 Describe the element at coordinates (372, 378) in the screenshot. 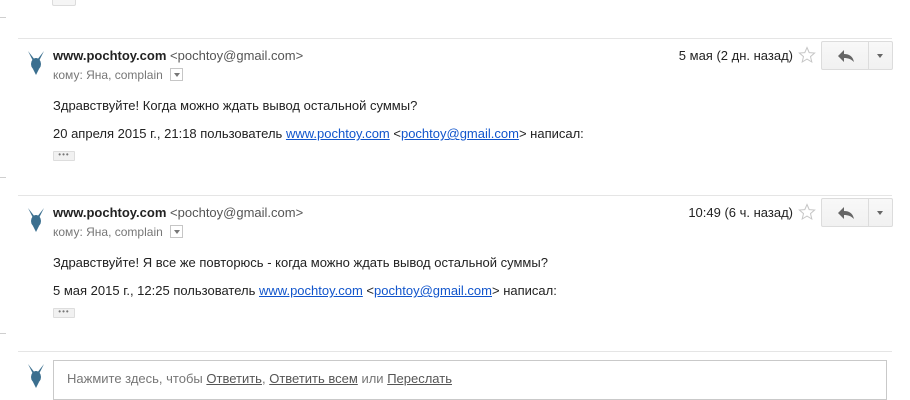

I see `reply-or: или` at that location.